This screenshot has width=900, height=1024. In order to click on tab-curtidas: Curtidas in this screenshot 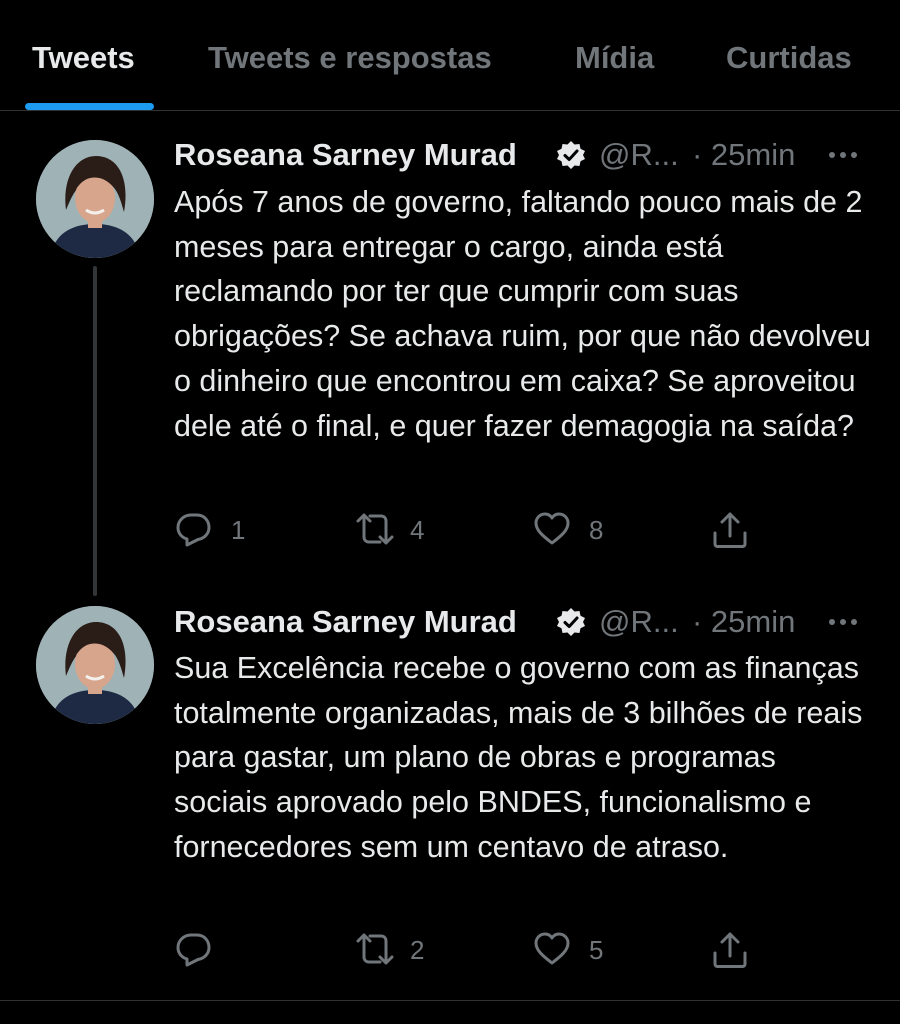, I will do `click(789, 58)`.